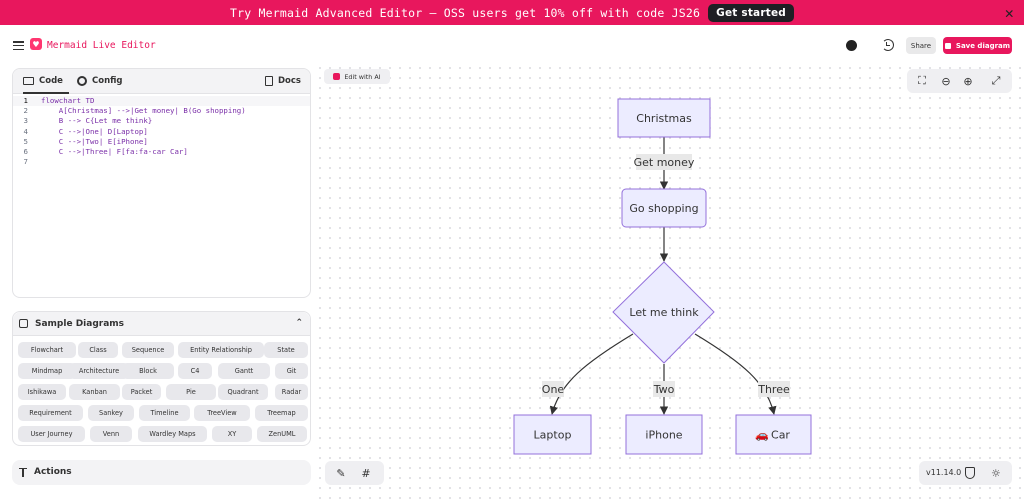 The image size is (1024, 500). I want to click on sample-chip-entity-relationship: Entity Relationship, so click(221, 350).